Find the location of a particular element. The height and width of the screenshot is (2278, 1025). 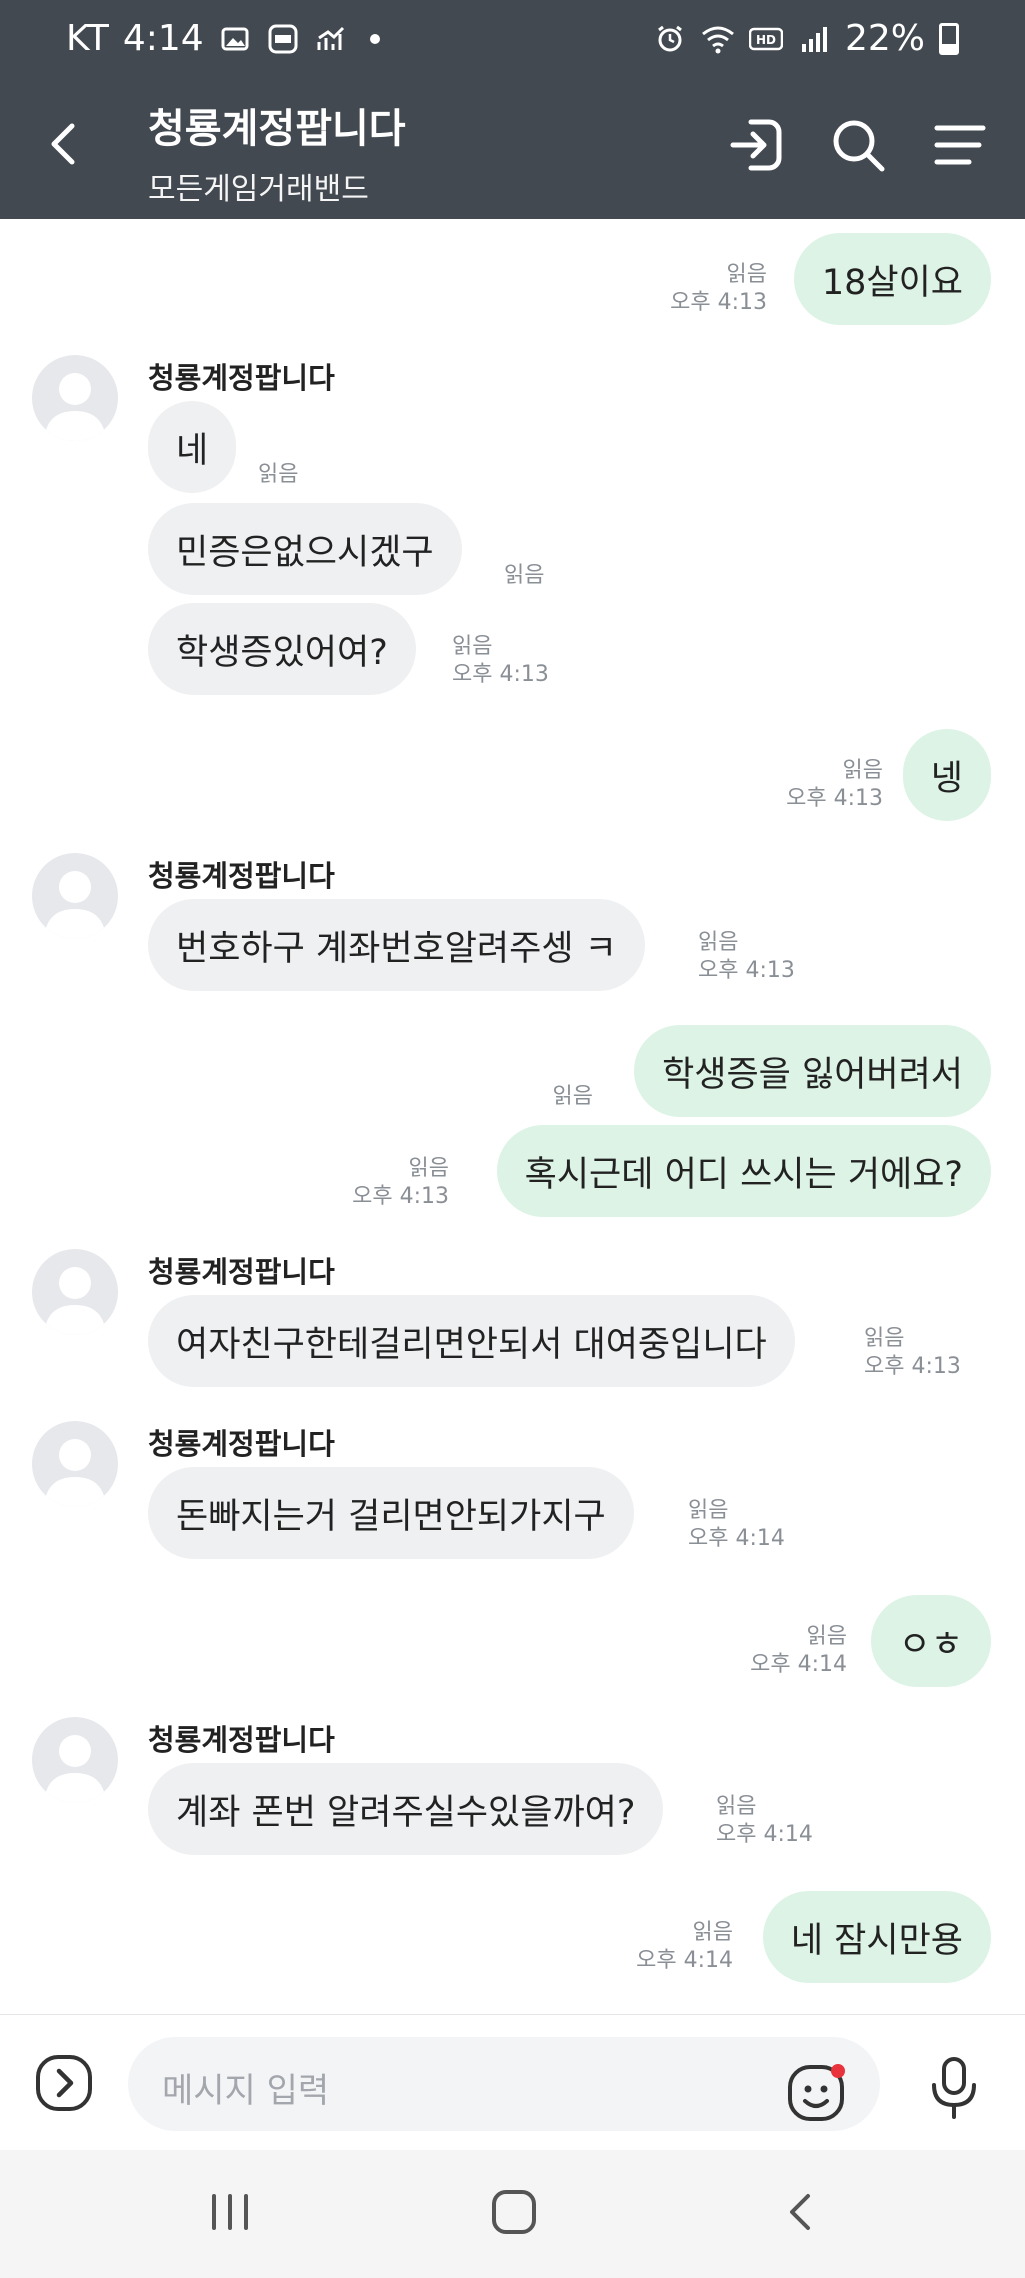

emoji-button is located at coordinates (817, 2092).